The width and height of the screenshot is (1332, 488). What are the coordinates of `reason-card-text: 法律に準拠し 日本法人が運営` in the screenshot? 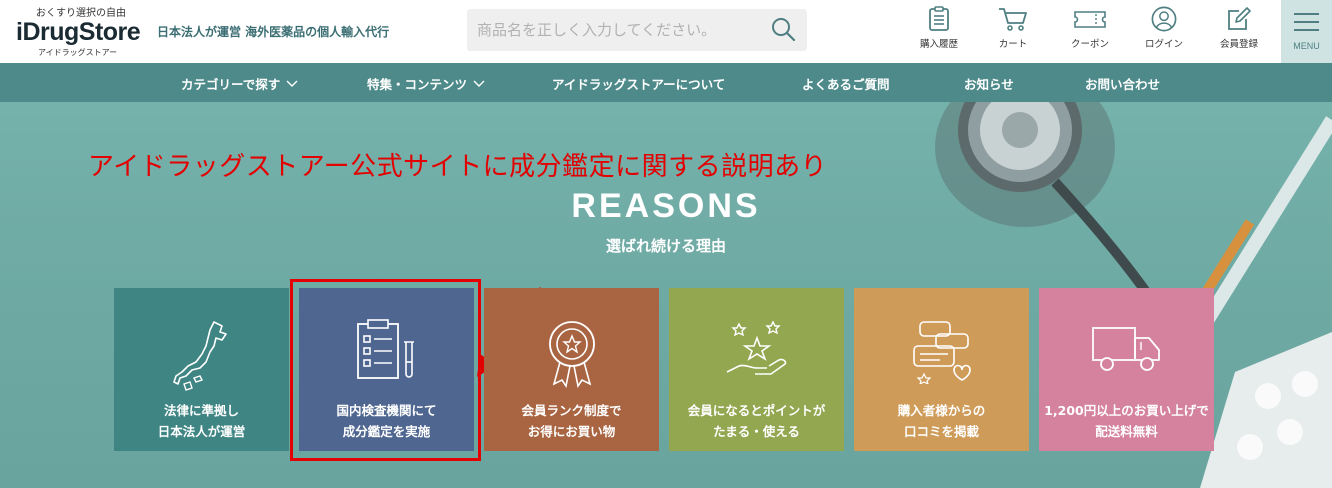 It's located at (201, 421).